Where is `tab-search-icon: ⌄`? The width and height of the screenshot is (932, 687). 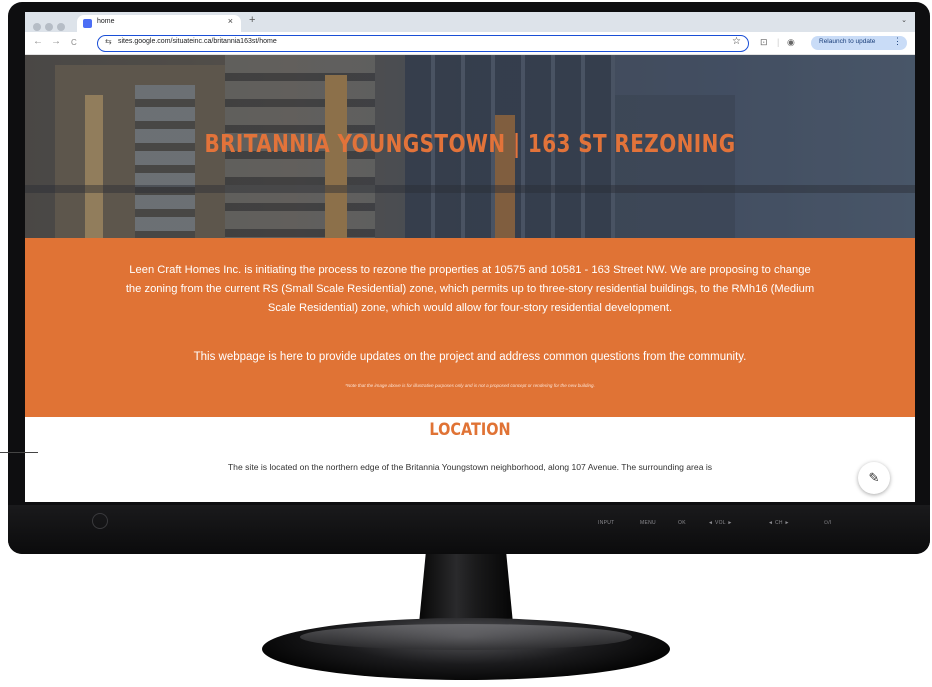
tab-search-icon: ⌄ is located at coordinates (904, 20).